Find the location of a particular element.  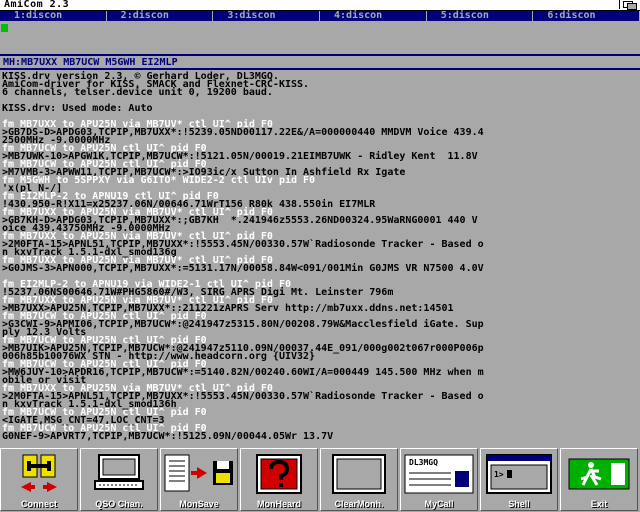

shell-button: 1> Shell is located at coordinates (519, 479).